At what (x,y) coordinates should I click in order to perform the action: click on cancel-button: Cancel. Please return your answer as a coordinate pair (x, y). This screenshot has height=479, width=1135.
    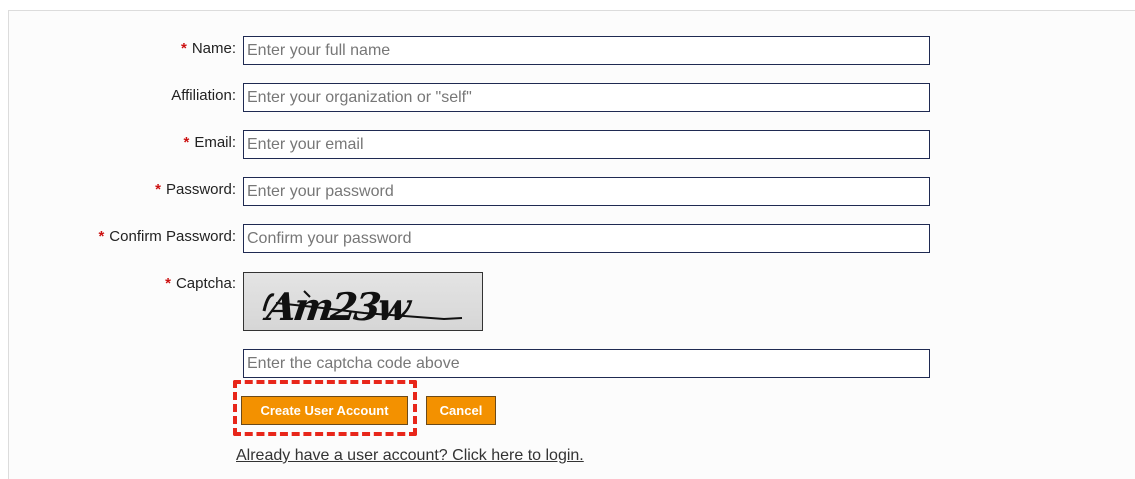
    Looking at the image, I should click on (461, 410).